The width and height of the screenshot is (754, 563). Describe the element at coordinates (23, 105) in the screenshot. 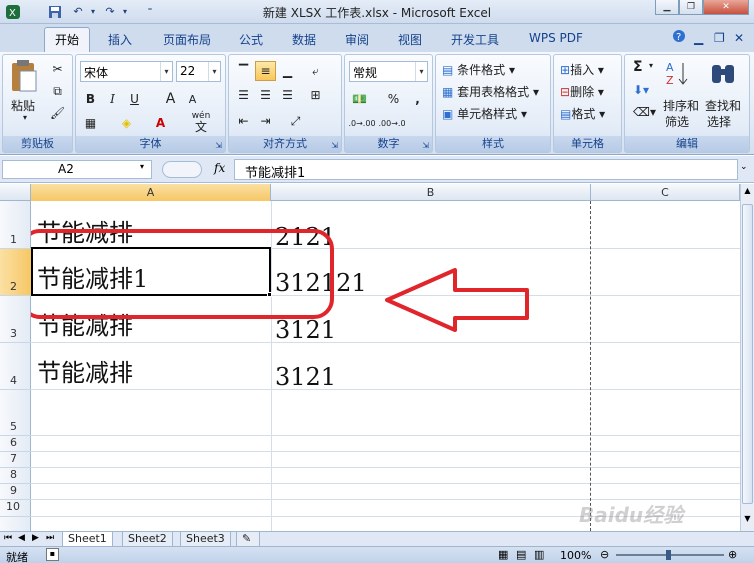

I see `paste-button: 粘贴` at that location.